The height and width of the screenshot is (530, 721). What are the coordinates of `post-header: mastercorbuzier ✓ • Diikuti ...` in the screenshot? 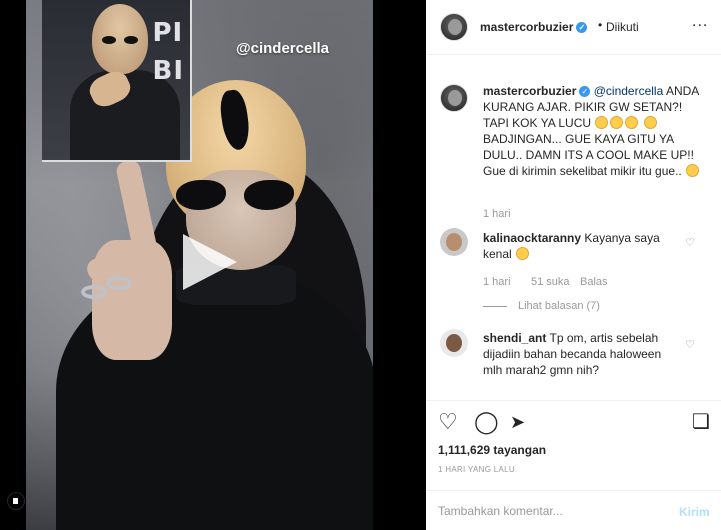 It's located at (573, 27).